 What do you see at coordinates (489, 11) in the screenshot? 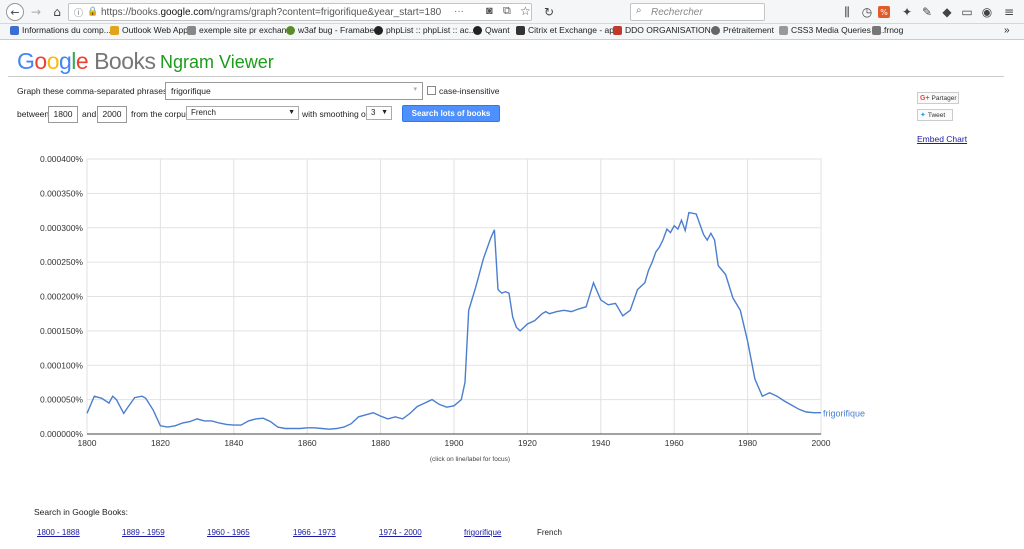
I see `pocket-icon: ◙` at bounding box center [489, 11].